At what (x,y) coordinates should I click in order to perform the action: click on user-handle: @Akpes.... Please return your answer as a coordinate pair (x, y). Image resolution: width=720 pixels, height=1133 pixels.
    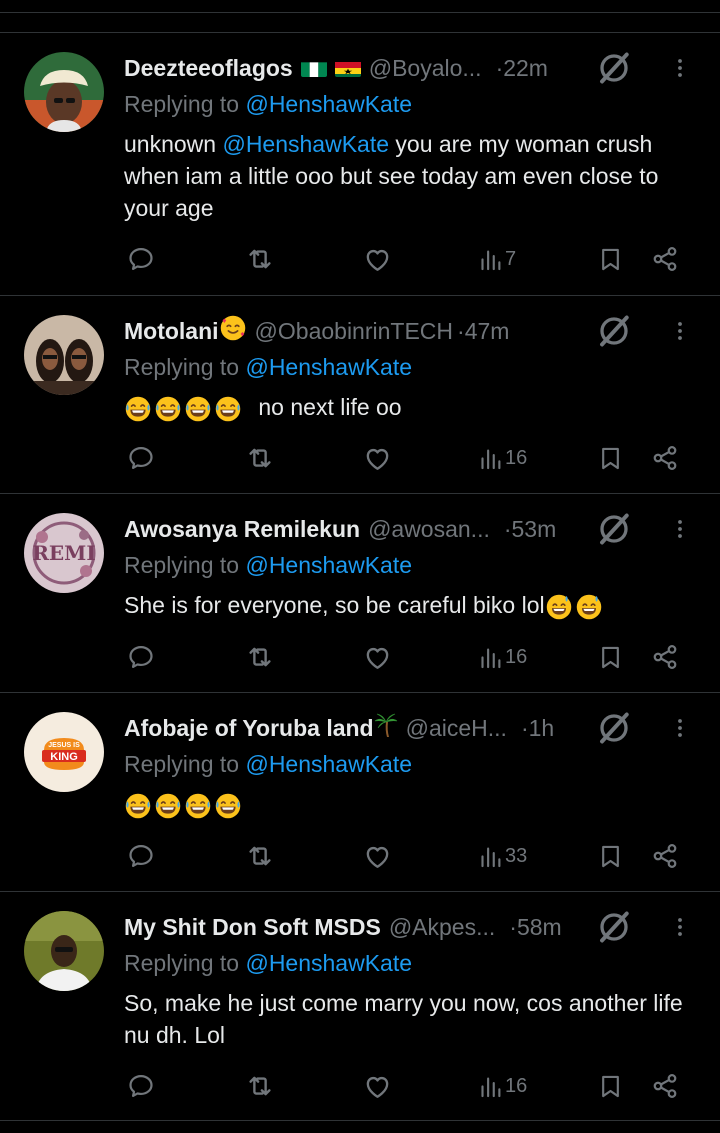
    Looking at the image, I should click on (442, 927).